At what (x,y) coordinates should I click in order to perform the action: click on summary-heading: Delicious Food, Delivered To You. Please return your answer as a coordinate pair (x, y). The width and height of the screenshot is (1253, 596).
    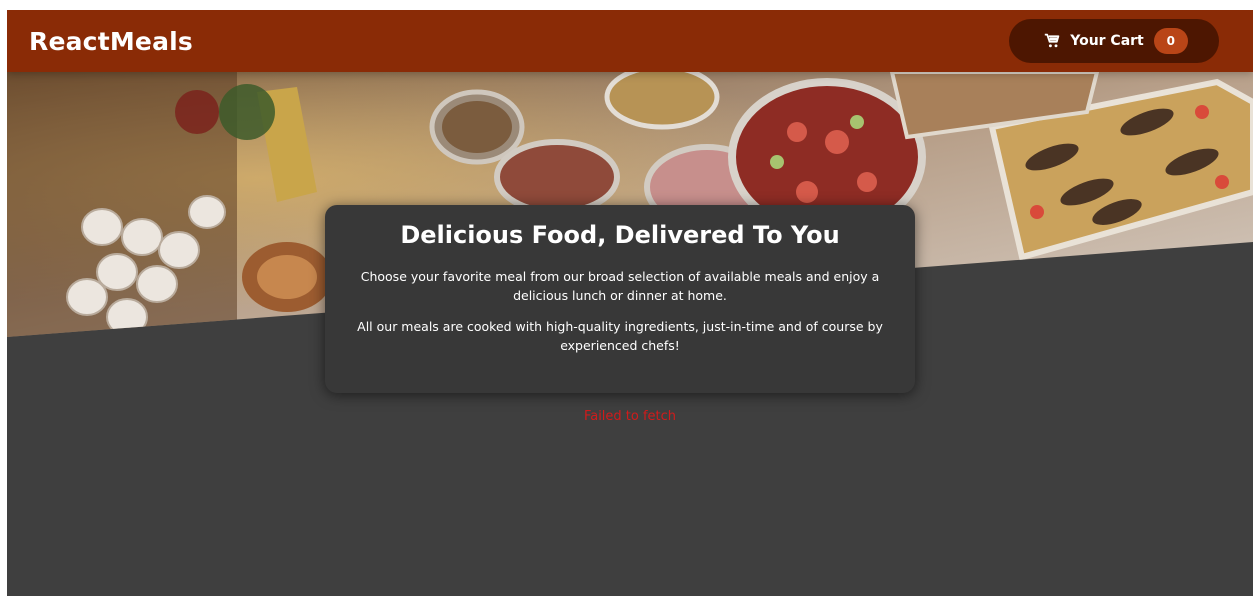
    Looking at the image, I should click on (620, 235).